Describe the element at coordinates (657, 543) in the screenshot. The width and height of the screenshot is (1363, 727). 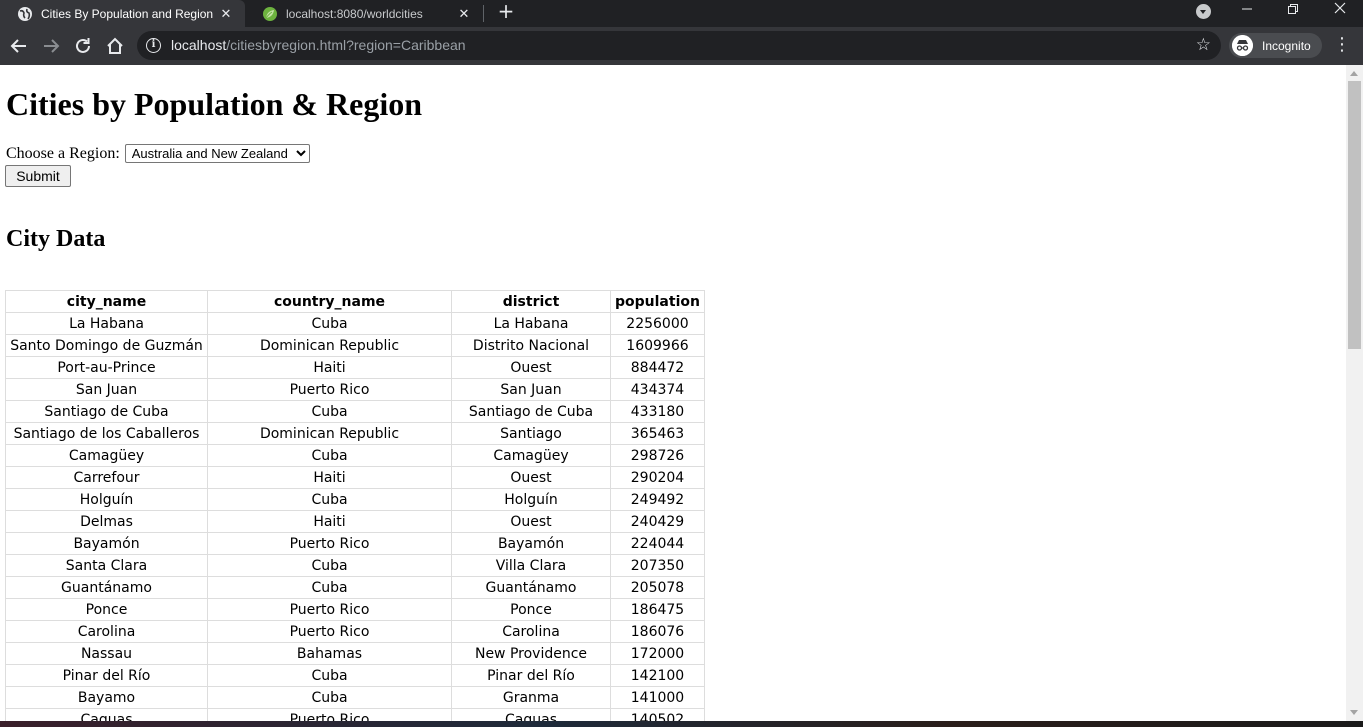
I see `cell-population: 224044` at that location.